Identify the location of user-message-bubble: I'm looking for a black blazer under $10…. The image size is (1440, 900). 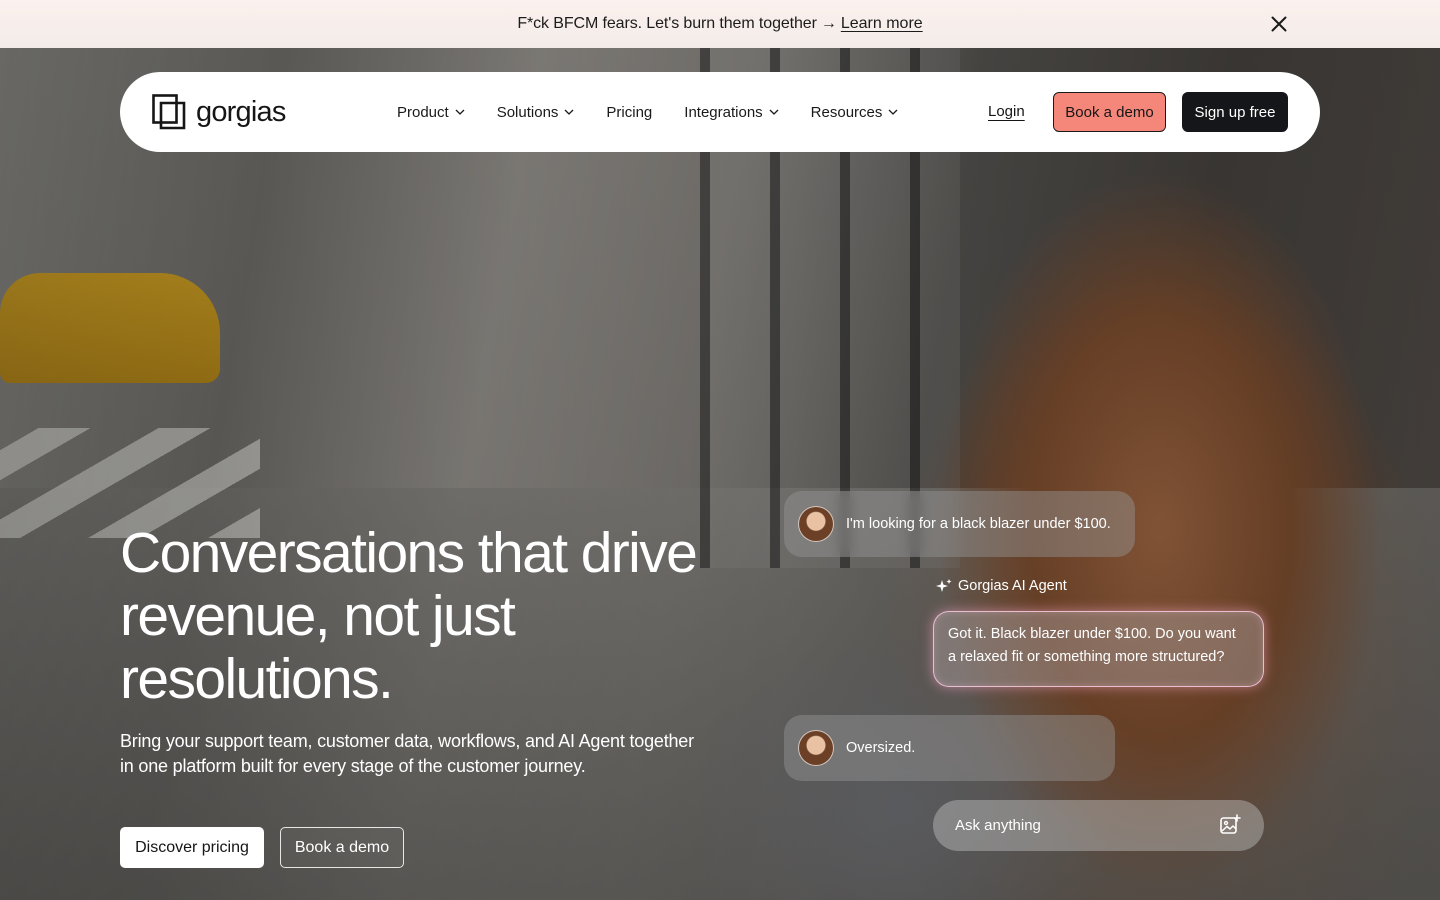
(959, 524).